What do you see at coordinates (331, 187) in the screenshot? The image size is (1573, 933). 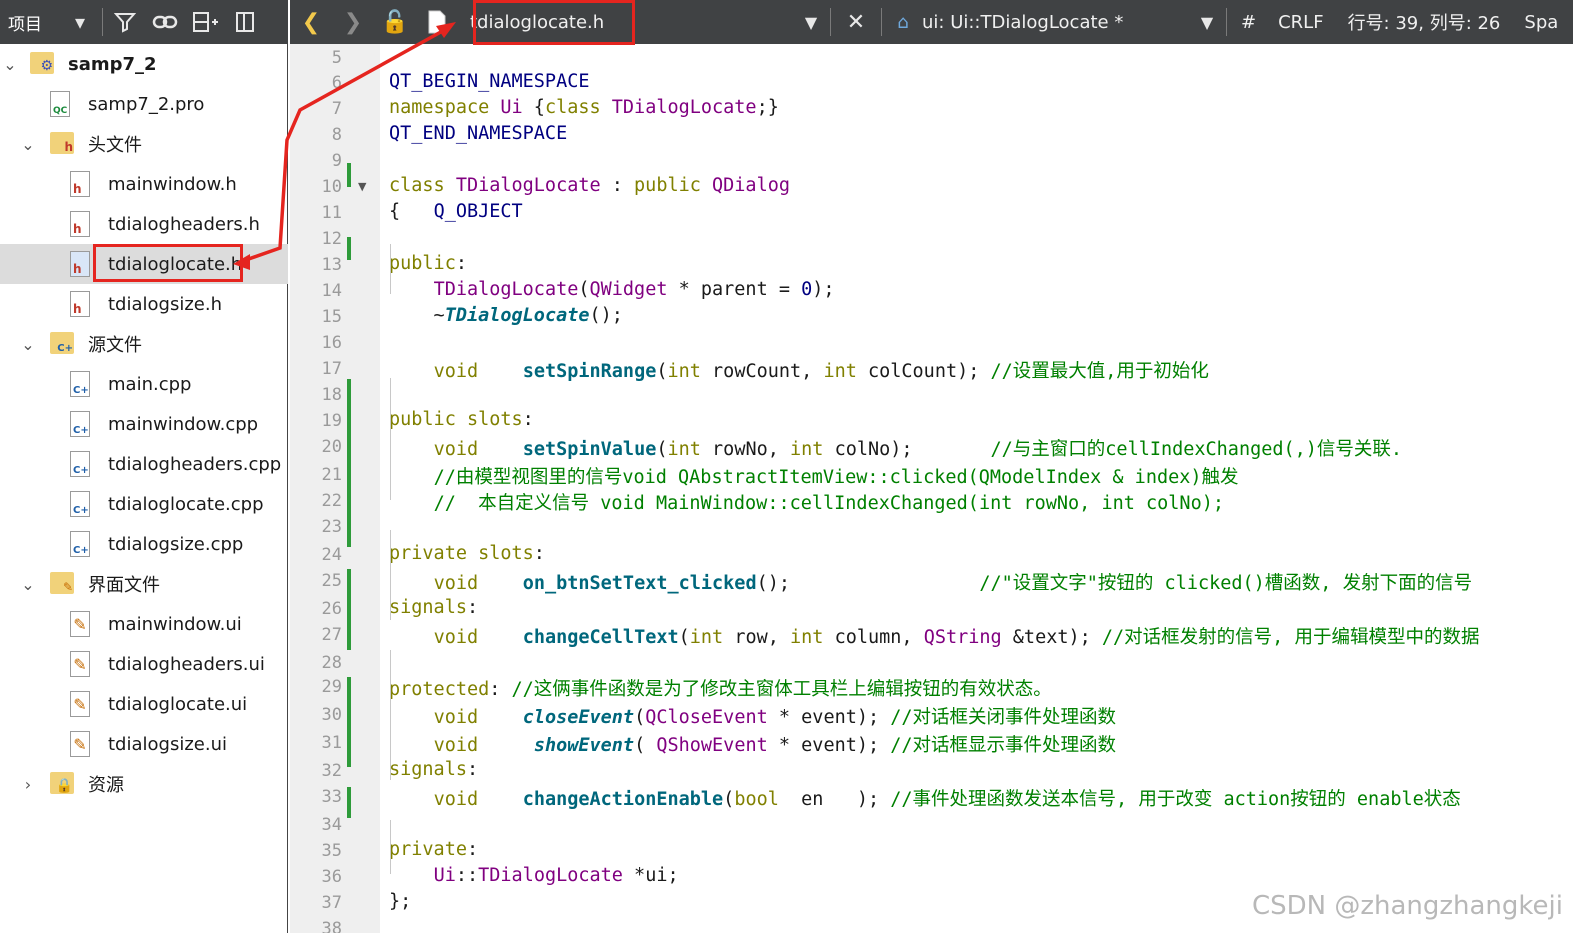 I see `line-number: 10` at bounding box center [331, 187].